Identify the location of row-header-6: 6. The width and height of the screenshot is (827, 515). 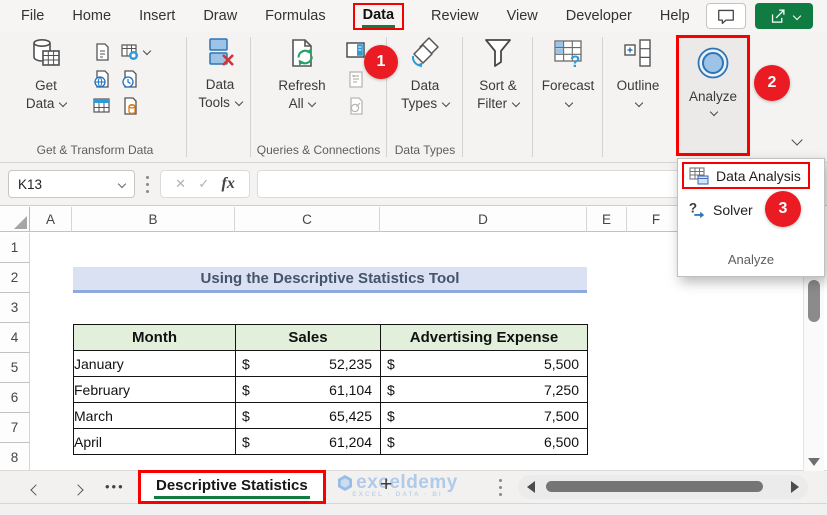
(15, 398).